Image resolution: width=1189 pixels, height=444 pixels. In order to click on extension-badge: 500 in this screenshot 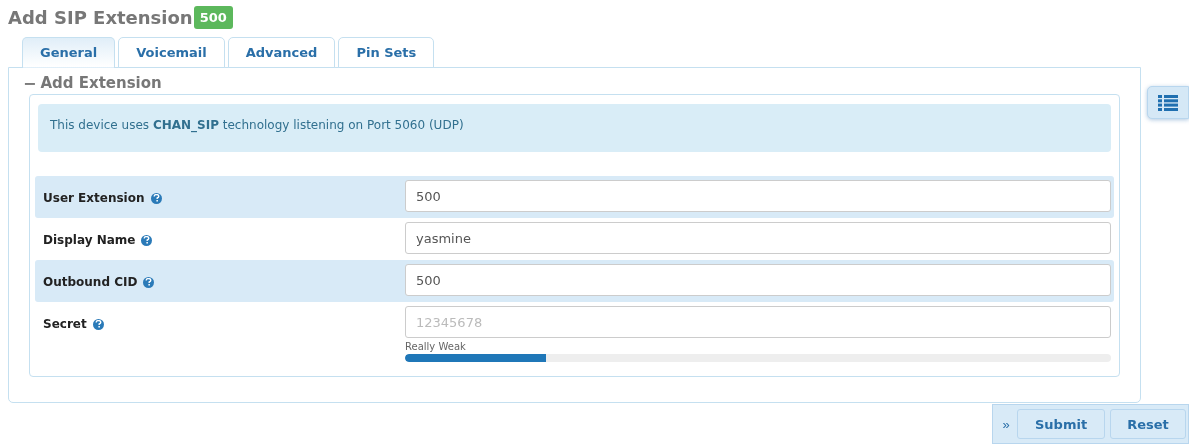, I will do `click(213, 17)`.